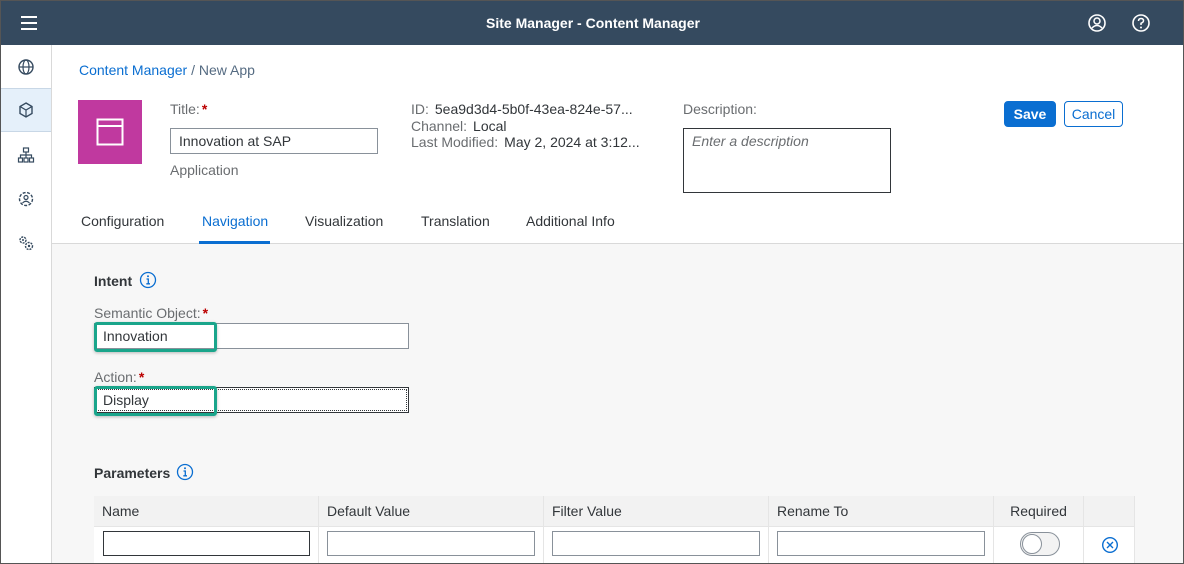  Describe the element at coordinates (185, 472) in the screenshot. I see `parameters-info-icon` at that location.